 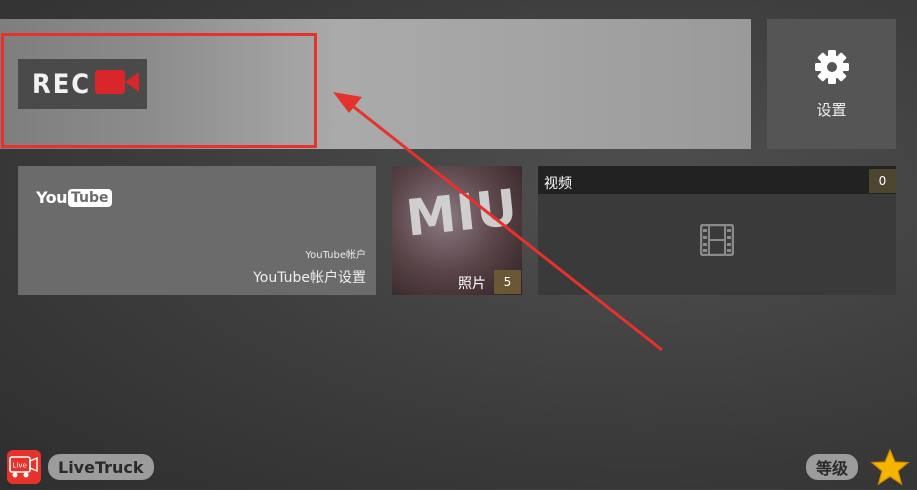 What do you see at coordinates (507, 282) in the screenshot?
I see `photos-count-badge: 5` at bounding box center [507, 282].